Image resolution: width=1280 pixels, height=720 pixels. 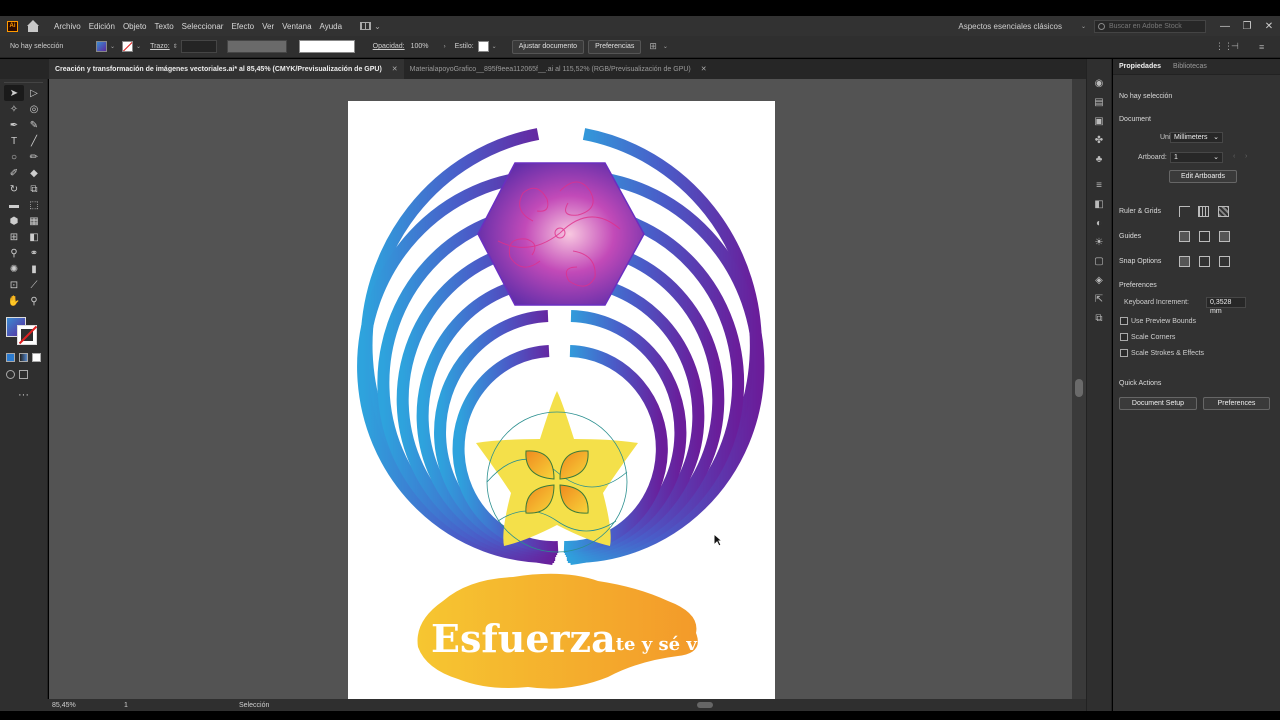 What do you see at coordinates (254, 705) in the screenshot?
I see `status-tool-name: Selección` at bounding box center [254, 705].